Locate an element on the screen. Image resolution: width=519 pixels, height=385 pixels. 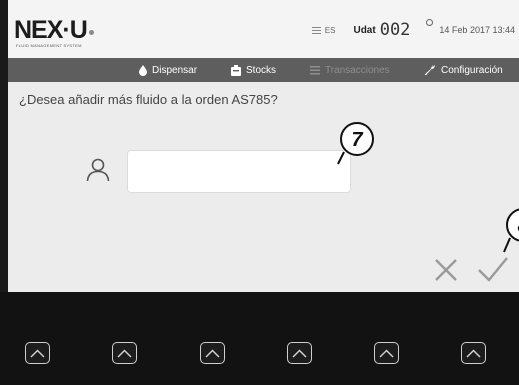
nav-configuracion-label: Configuración is located at coordinates (472, 70).